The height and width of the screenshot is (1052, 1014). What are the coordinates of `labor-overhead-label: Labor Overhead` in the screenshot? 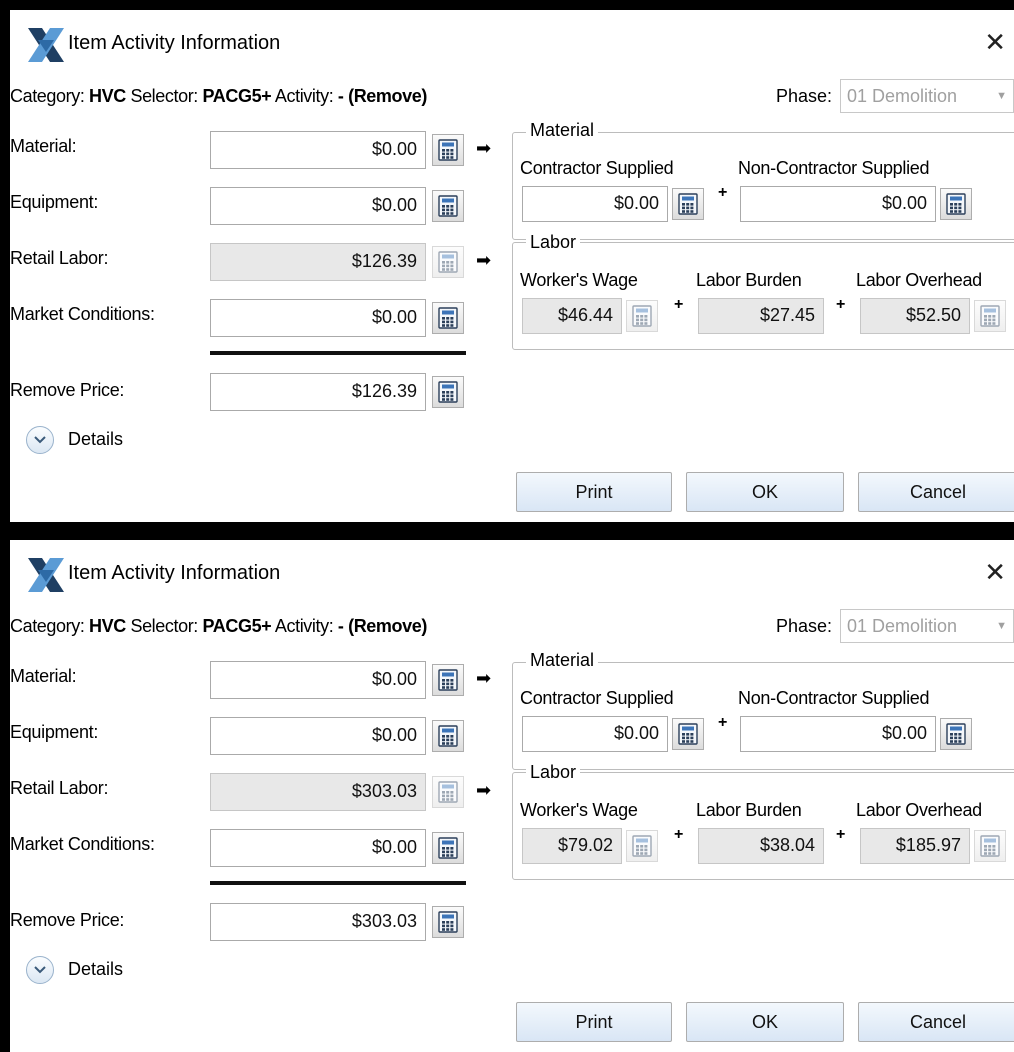 It's located at (919, 280).